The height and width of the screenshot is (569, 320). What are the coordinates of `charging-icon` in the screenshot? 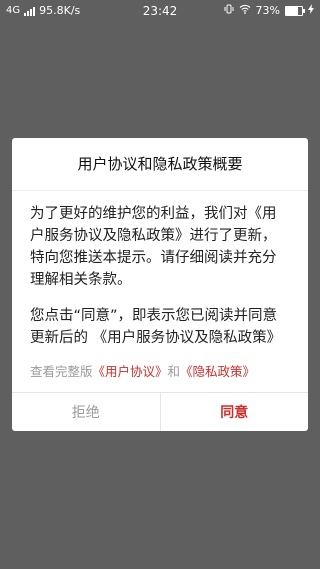 It's located at (311, 10).